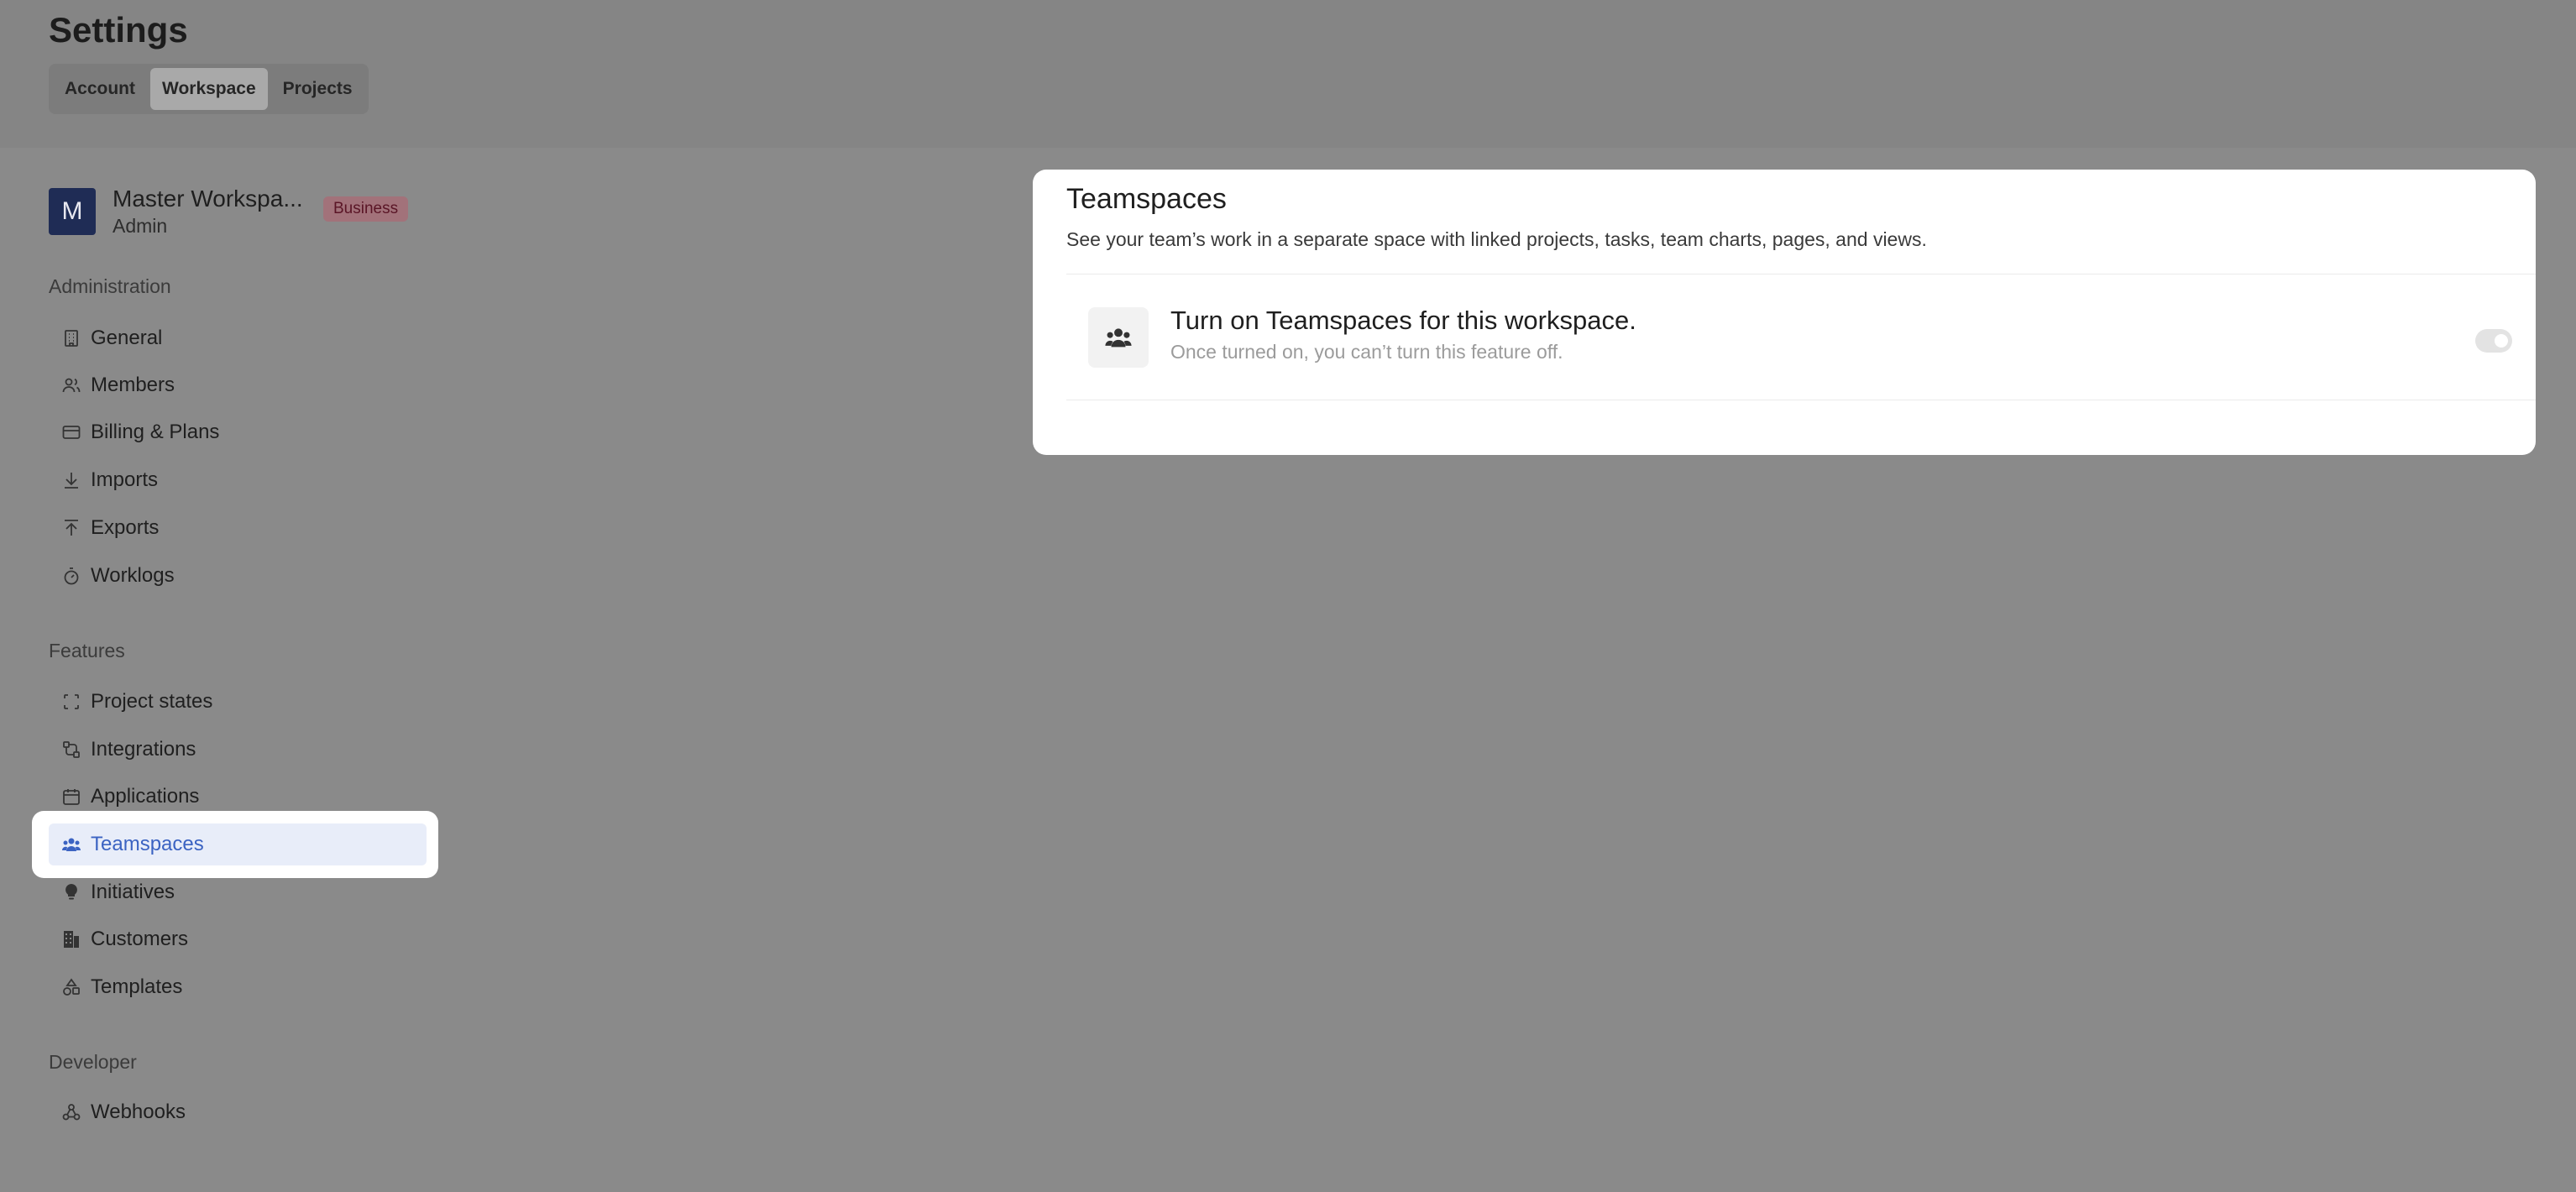  Describe the element at coordinates (137, 986) in the screenshot. I see `sidebar-item-label: Templates` at that location.